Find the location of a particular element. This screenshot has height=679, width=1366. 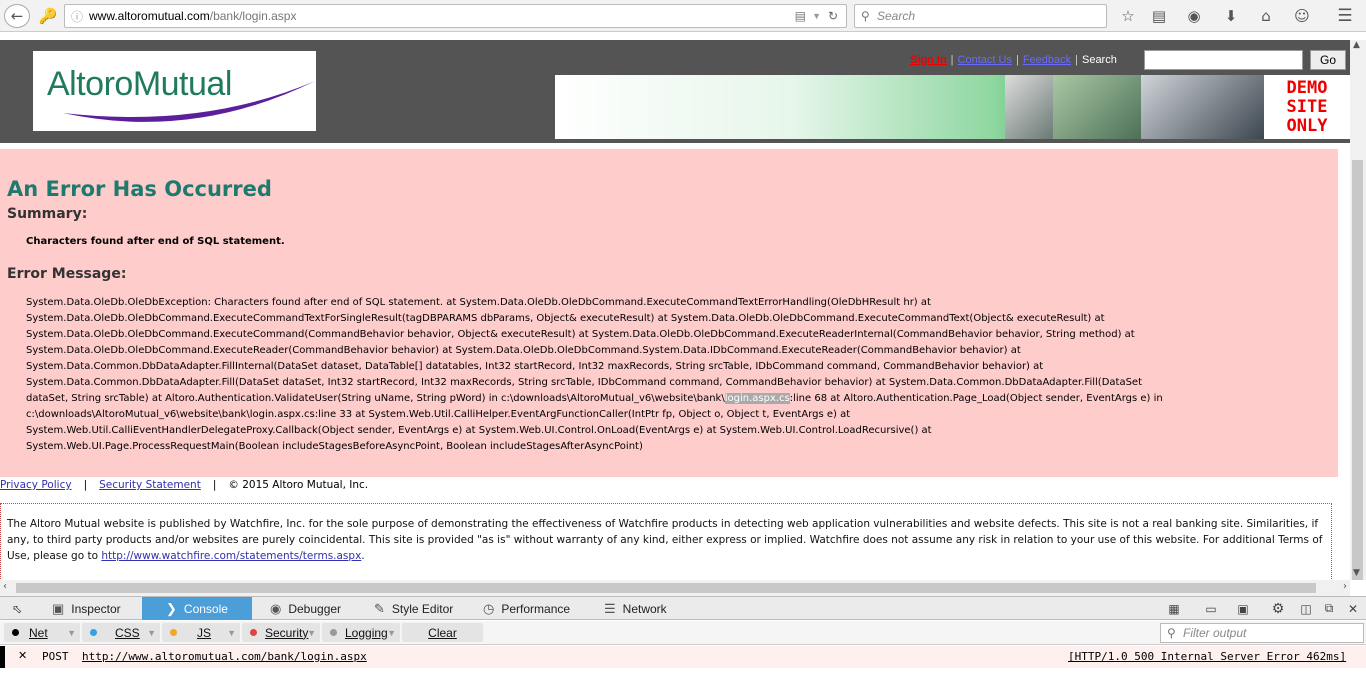

feedback-link: Feedback is located at coordinates (1047, 60).